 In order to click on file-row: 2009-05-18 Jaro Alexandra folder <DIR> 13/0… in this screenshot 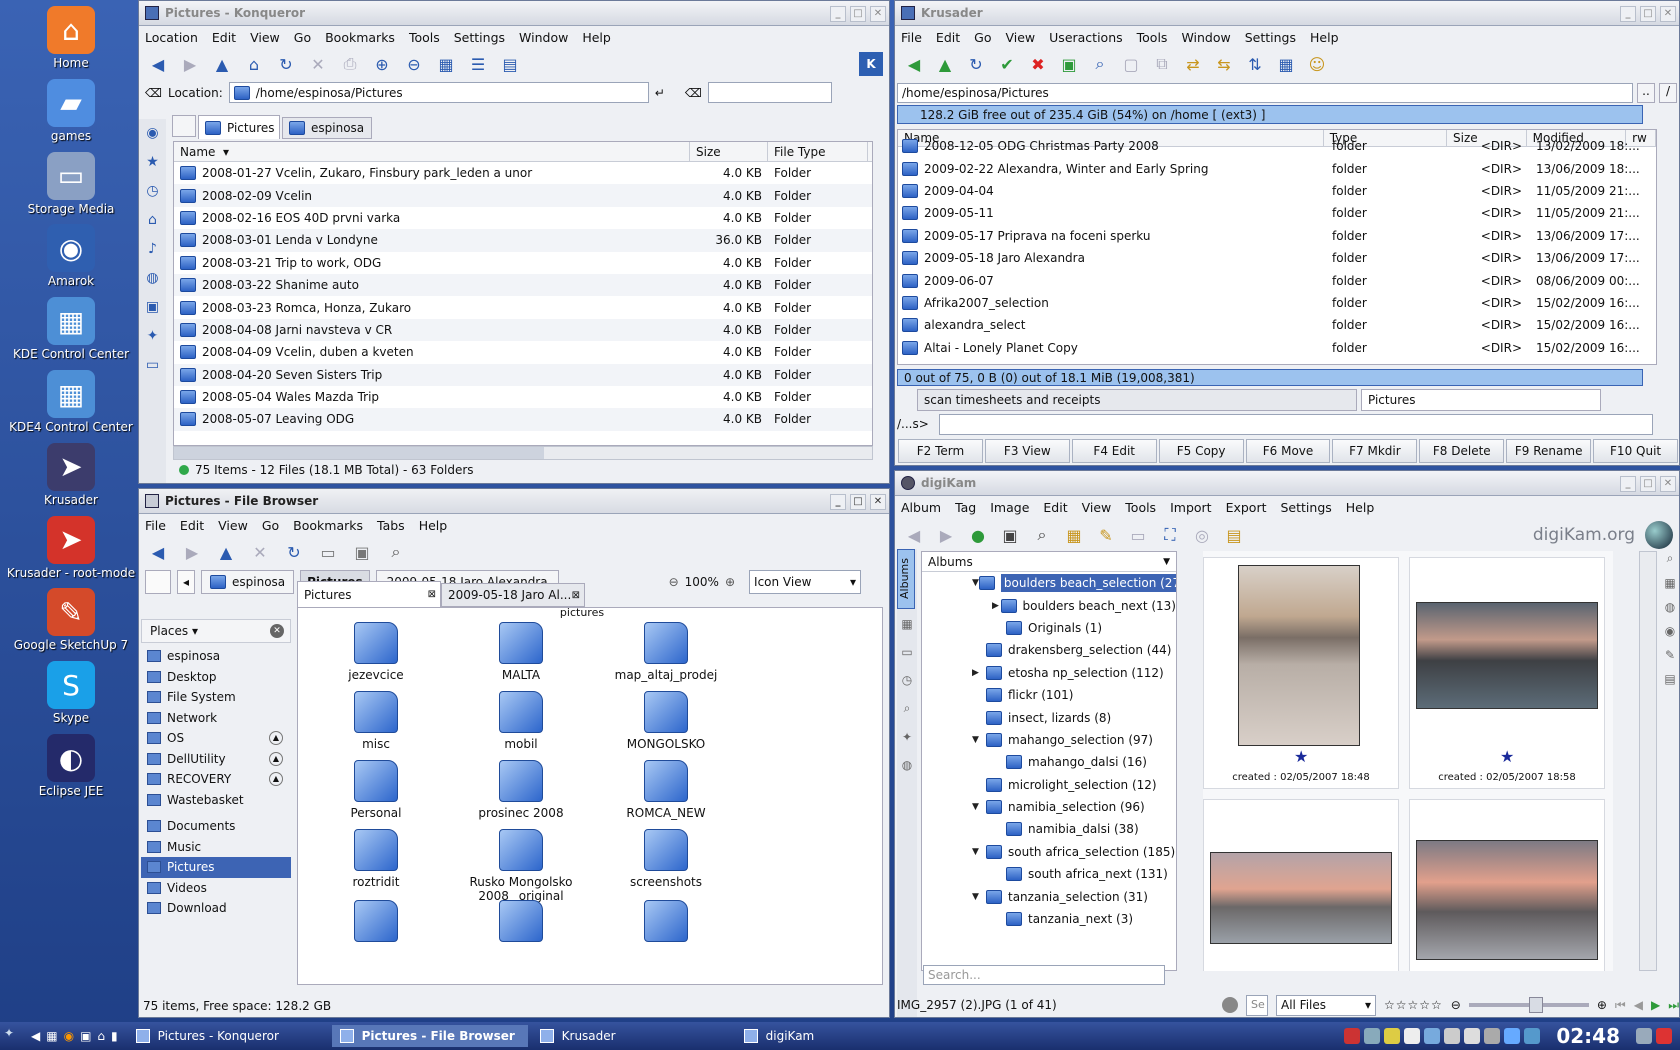, I will do `click(1277, 258)`.